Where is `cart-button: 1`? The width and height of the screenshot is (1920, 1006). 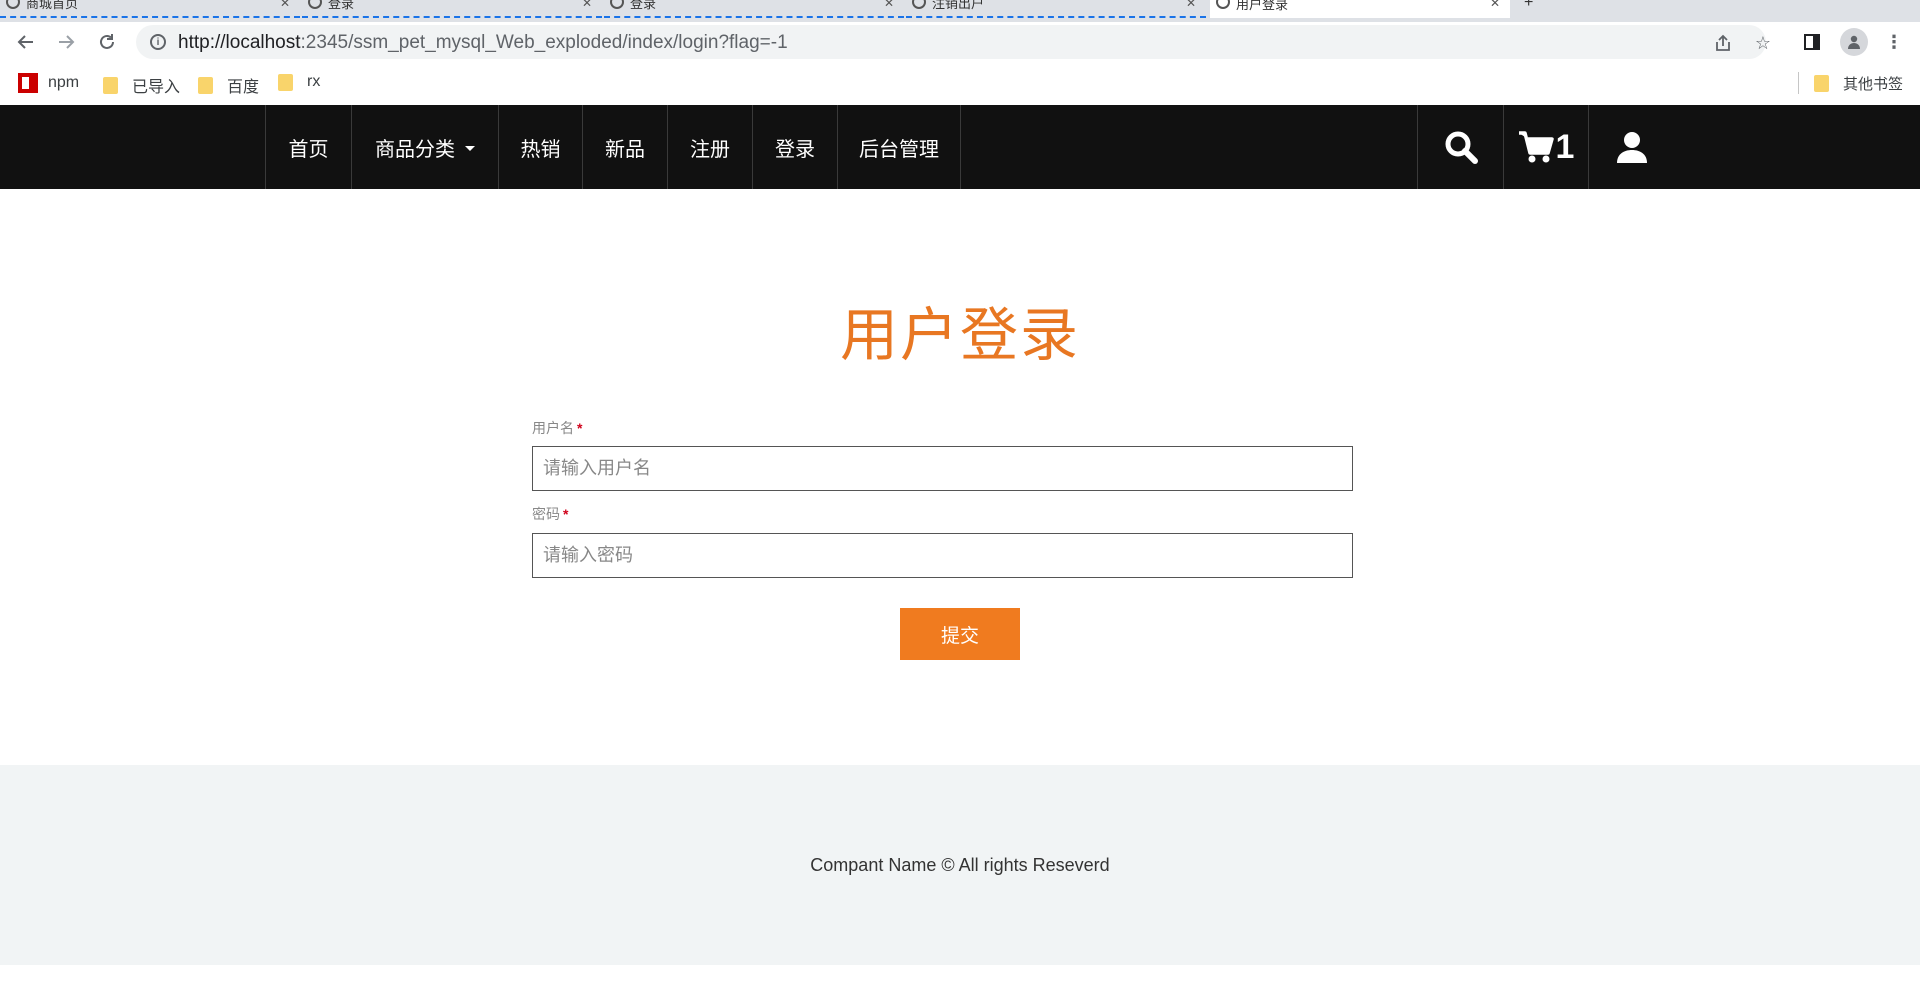 cart-button: 1 is located at coordinates (1545, 147).